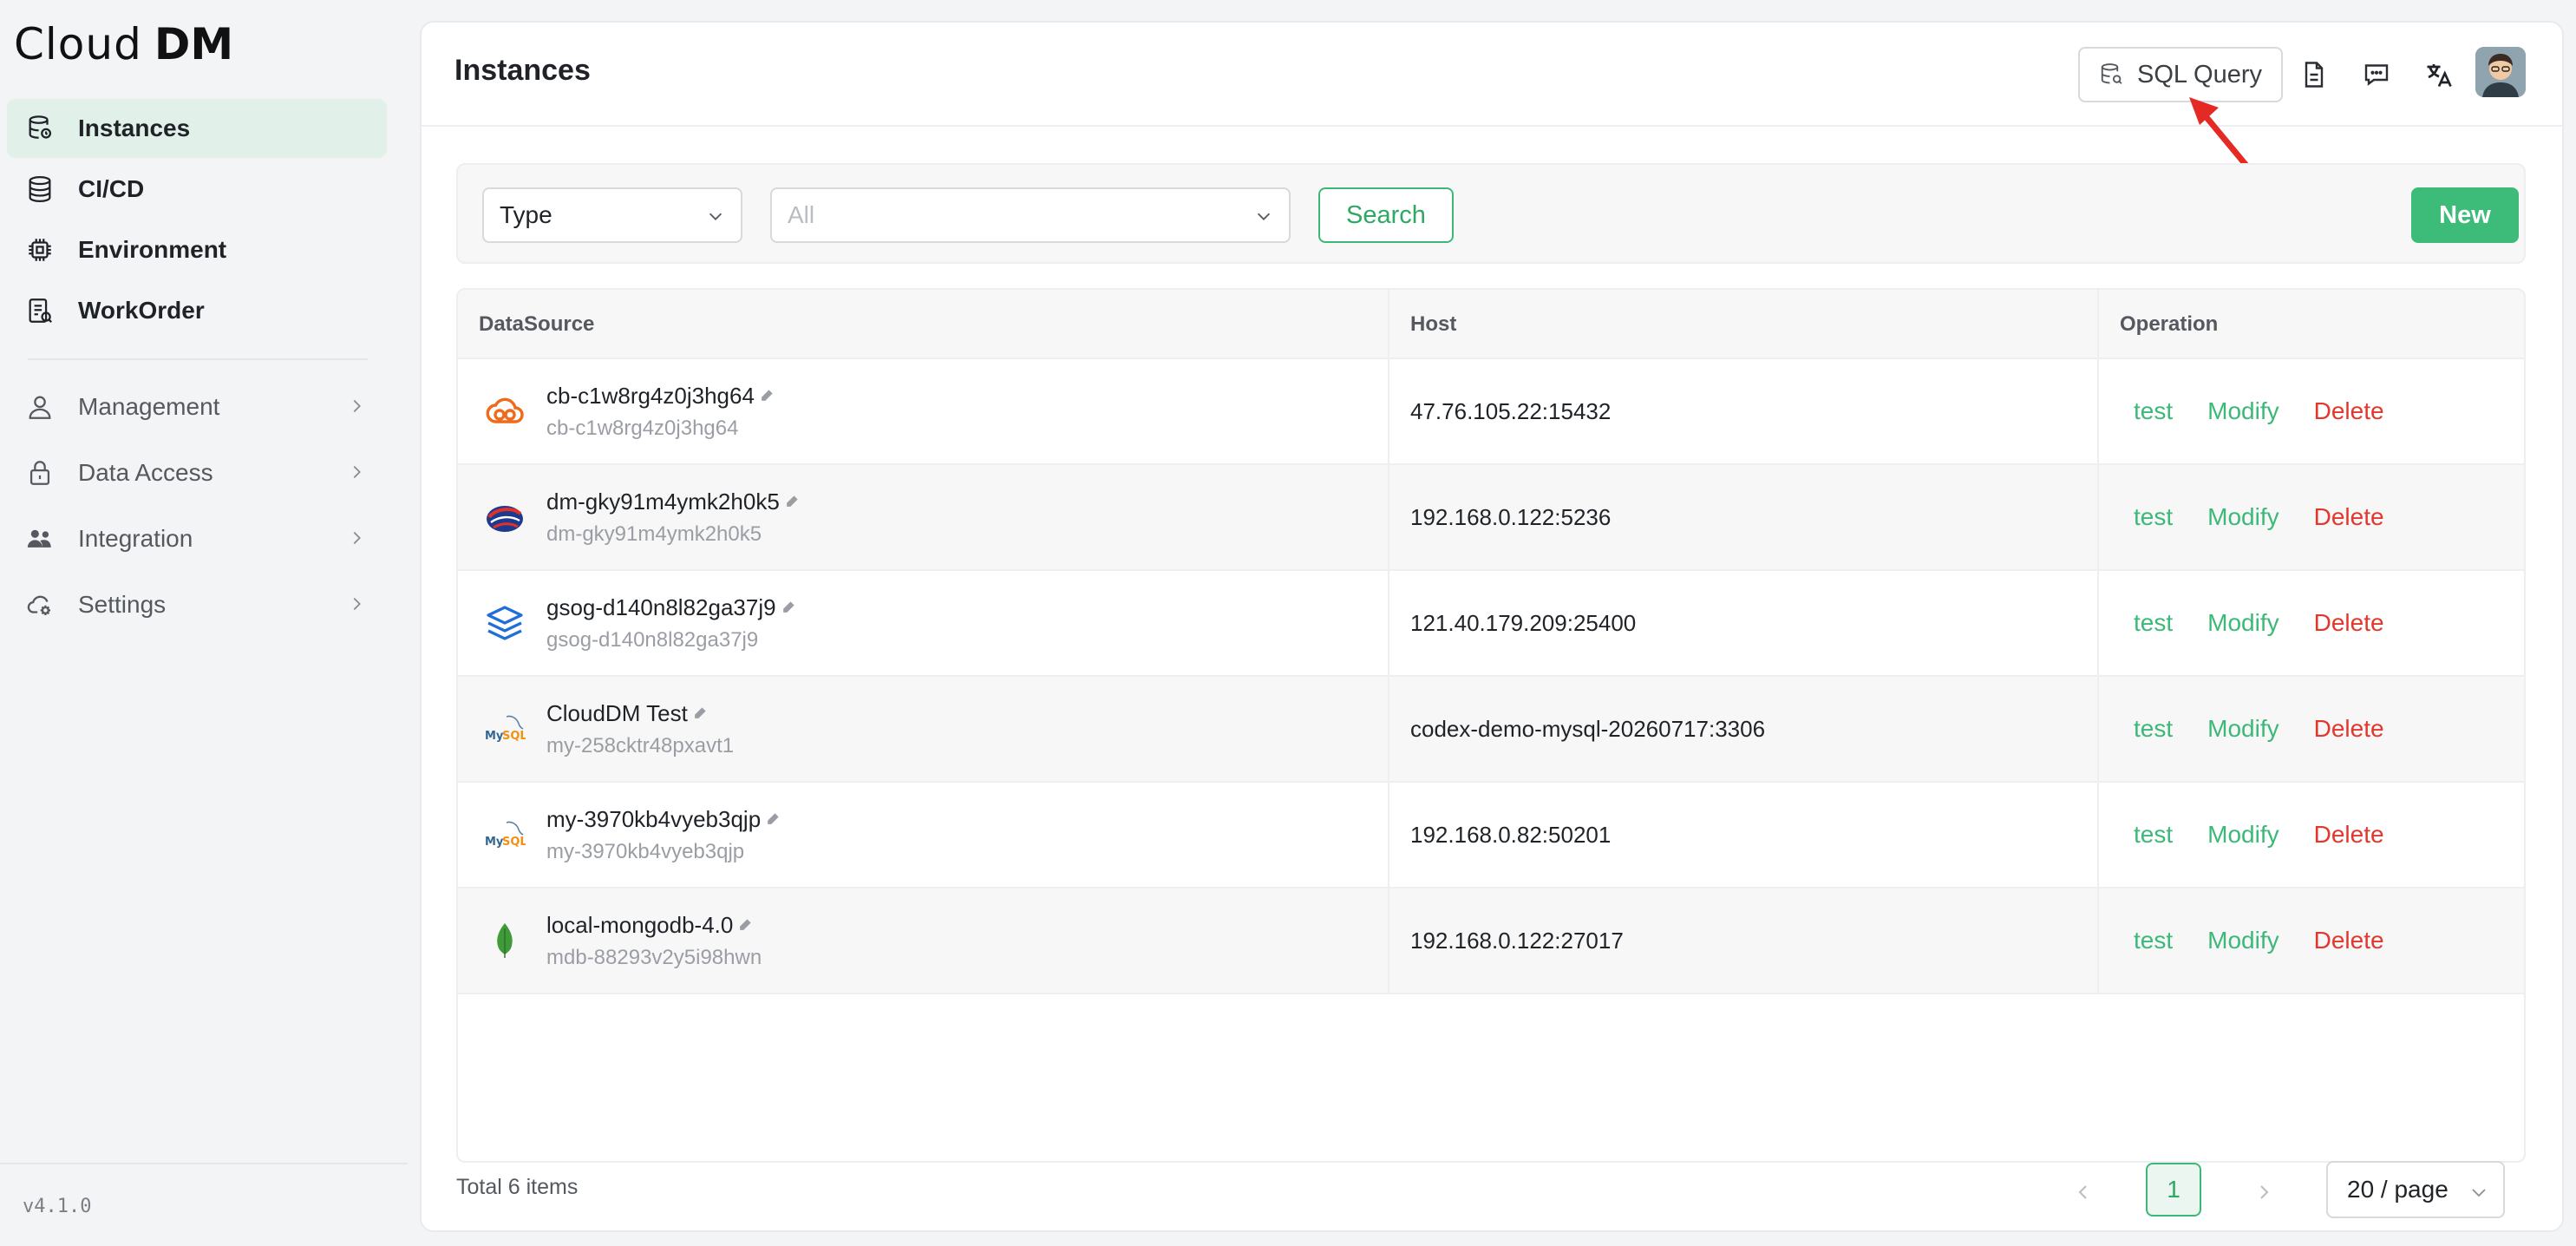 The height and width of the screenshot is (1246, 2576). What do you see at coordinates (801, 214) in the screenshot?
I see `datasource-select-placeholder: All` at bounding box center [801, 214].